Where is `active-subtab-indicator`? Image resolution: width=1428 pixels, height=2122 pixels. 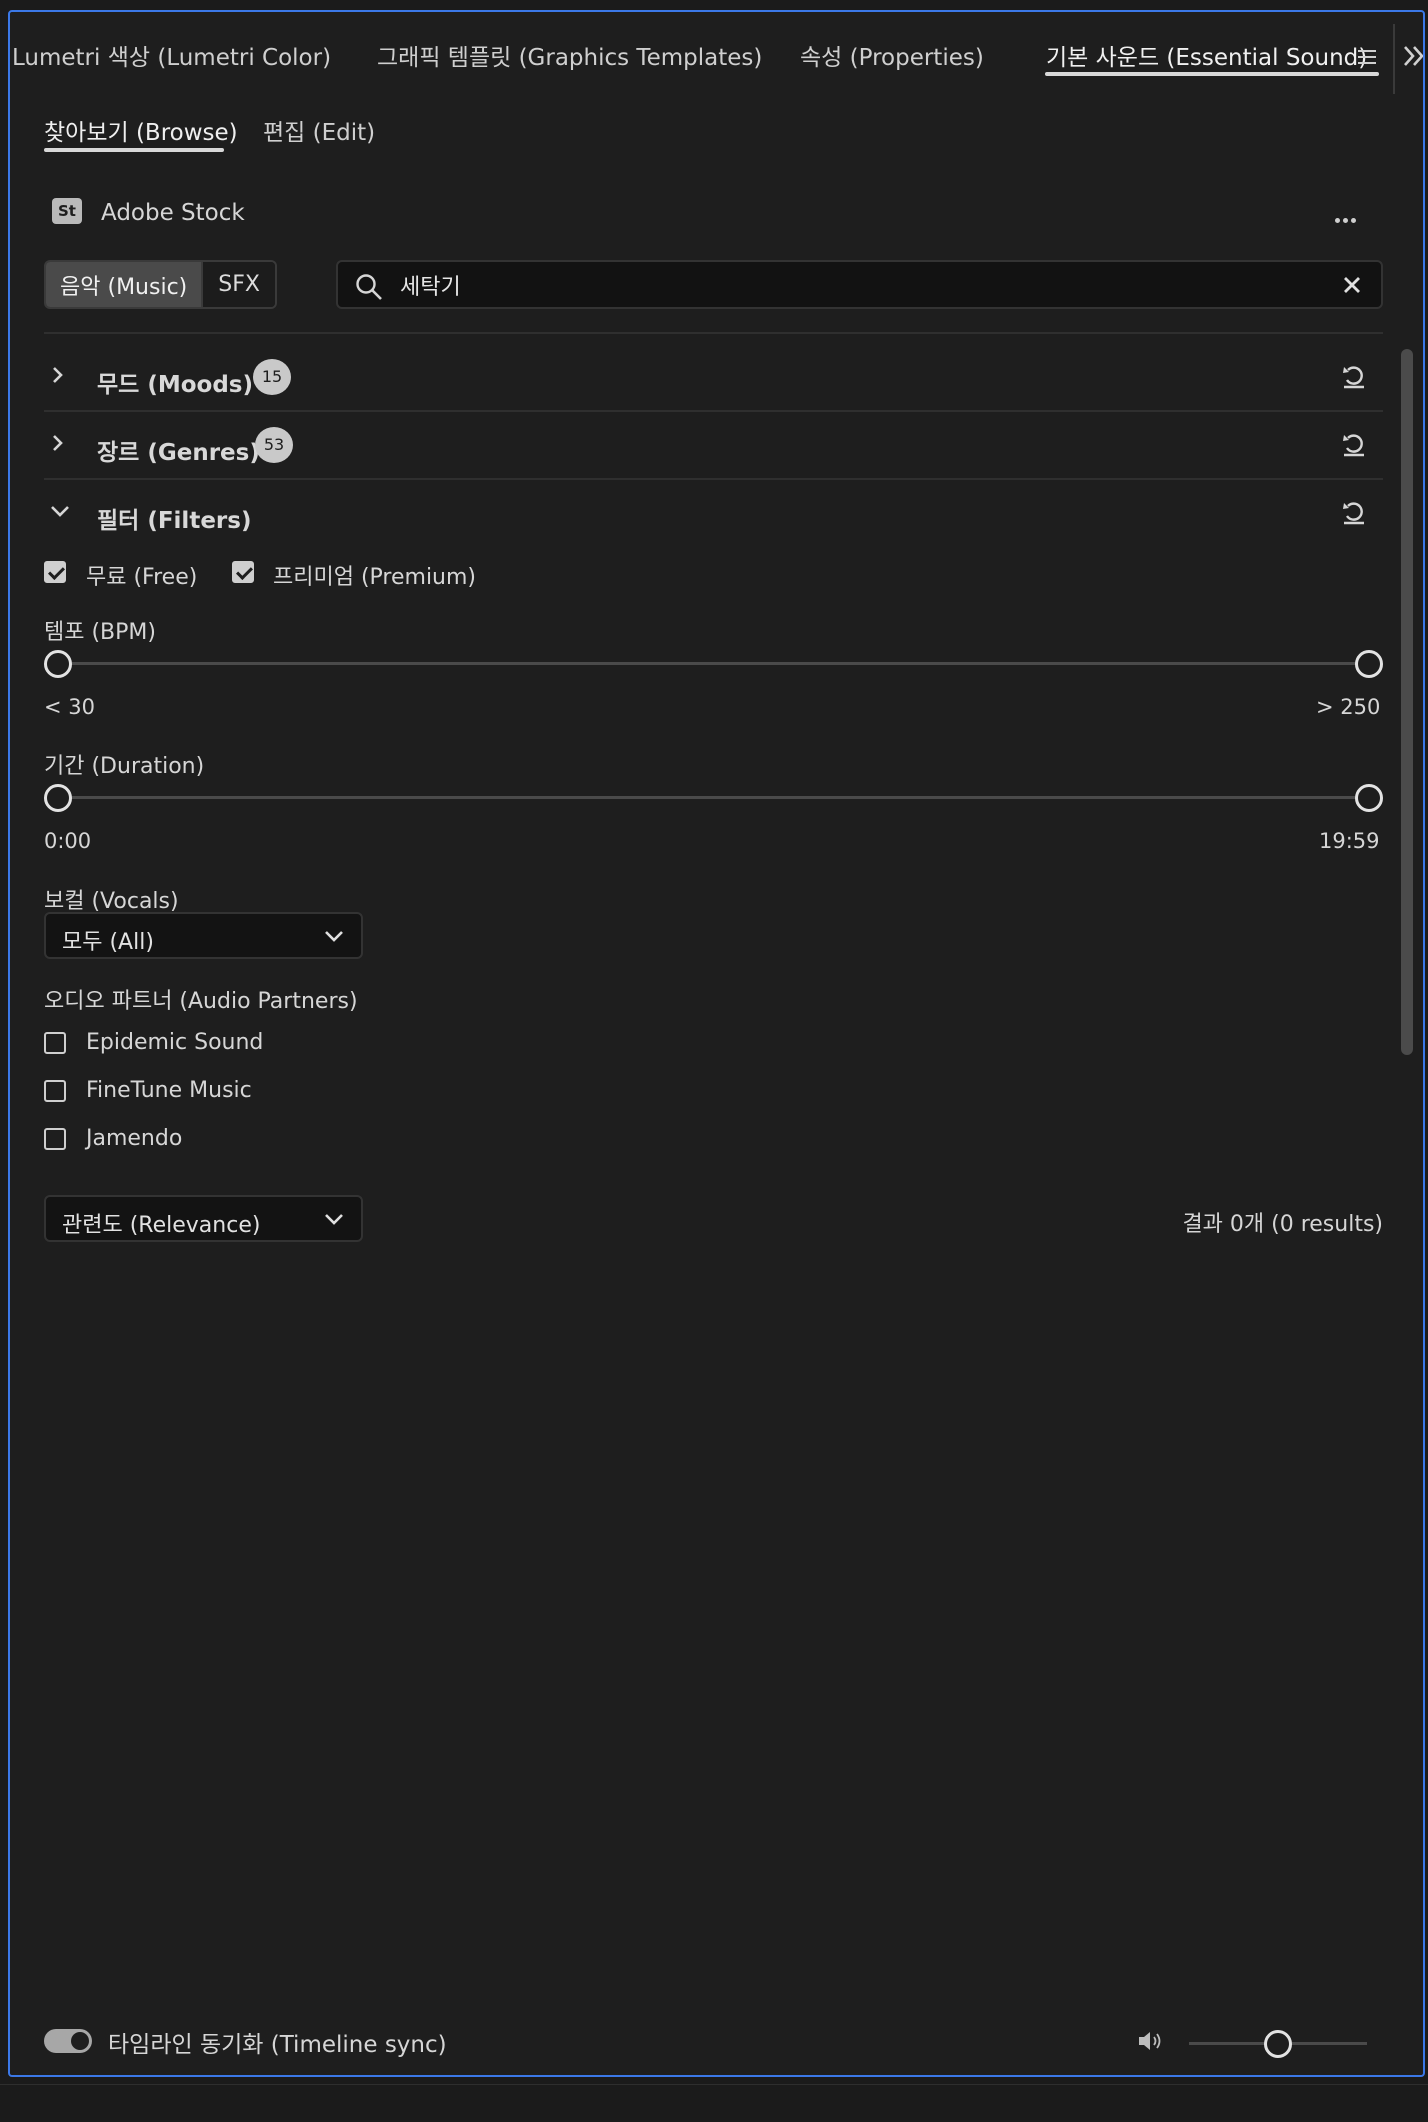 active-subtab-indicator is located at coordinates (134, 150).